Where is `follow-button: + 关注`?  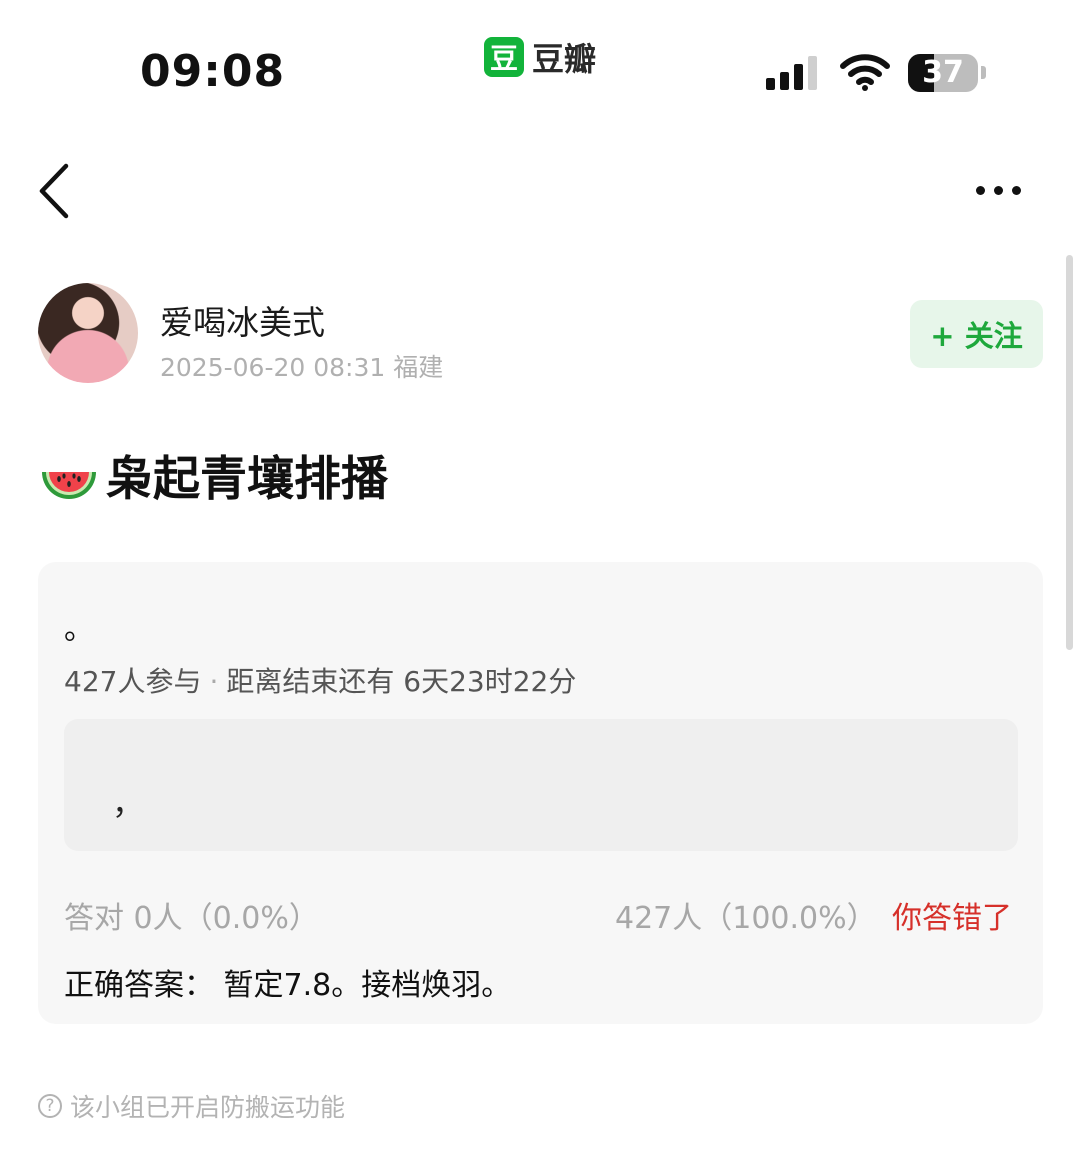 follow-button: + 关注 is located at coordinates (976, 334).